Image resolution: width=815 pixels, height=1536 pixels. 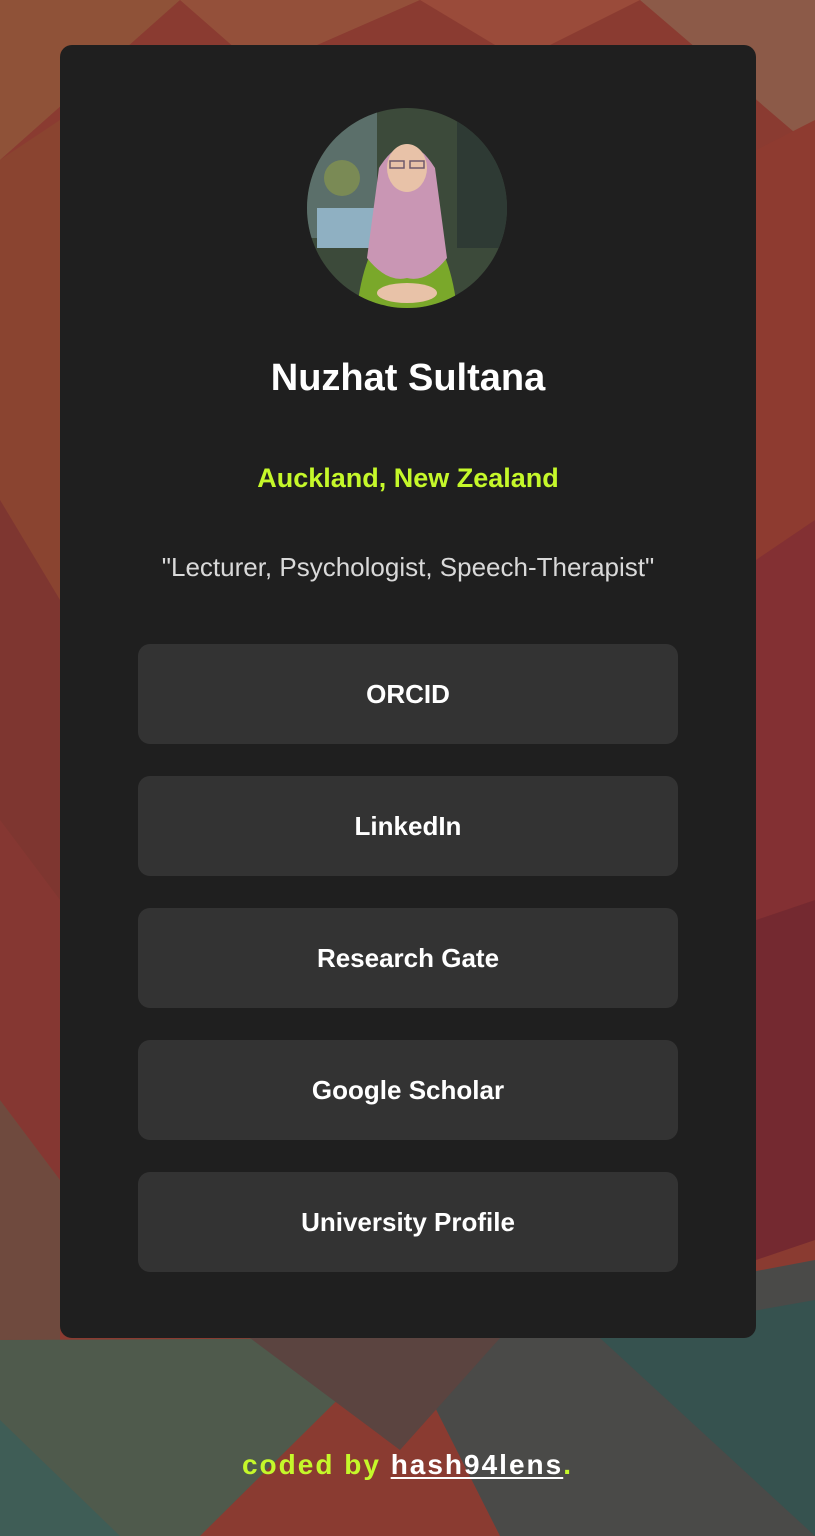 I want to click on profile-avatar, so click(x=407, y=208).